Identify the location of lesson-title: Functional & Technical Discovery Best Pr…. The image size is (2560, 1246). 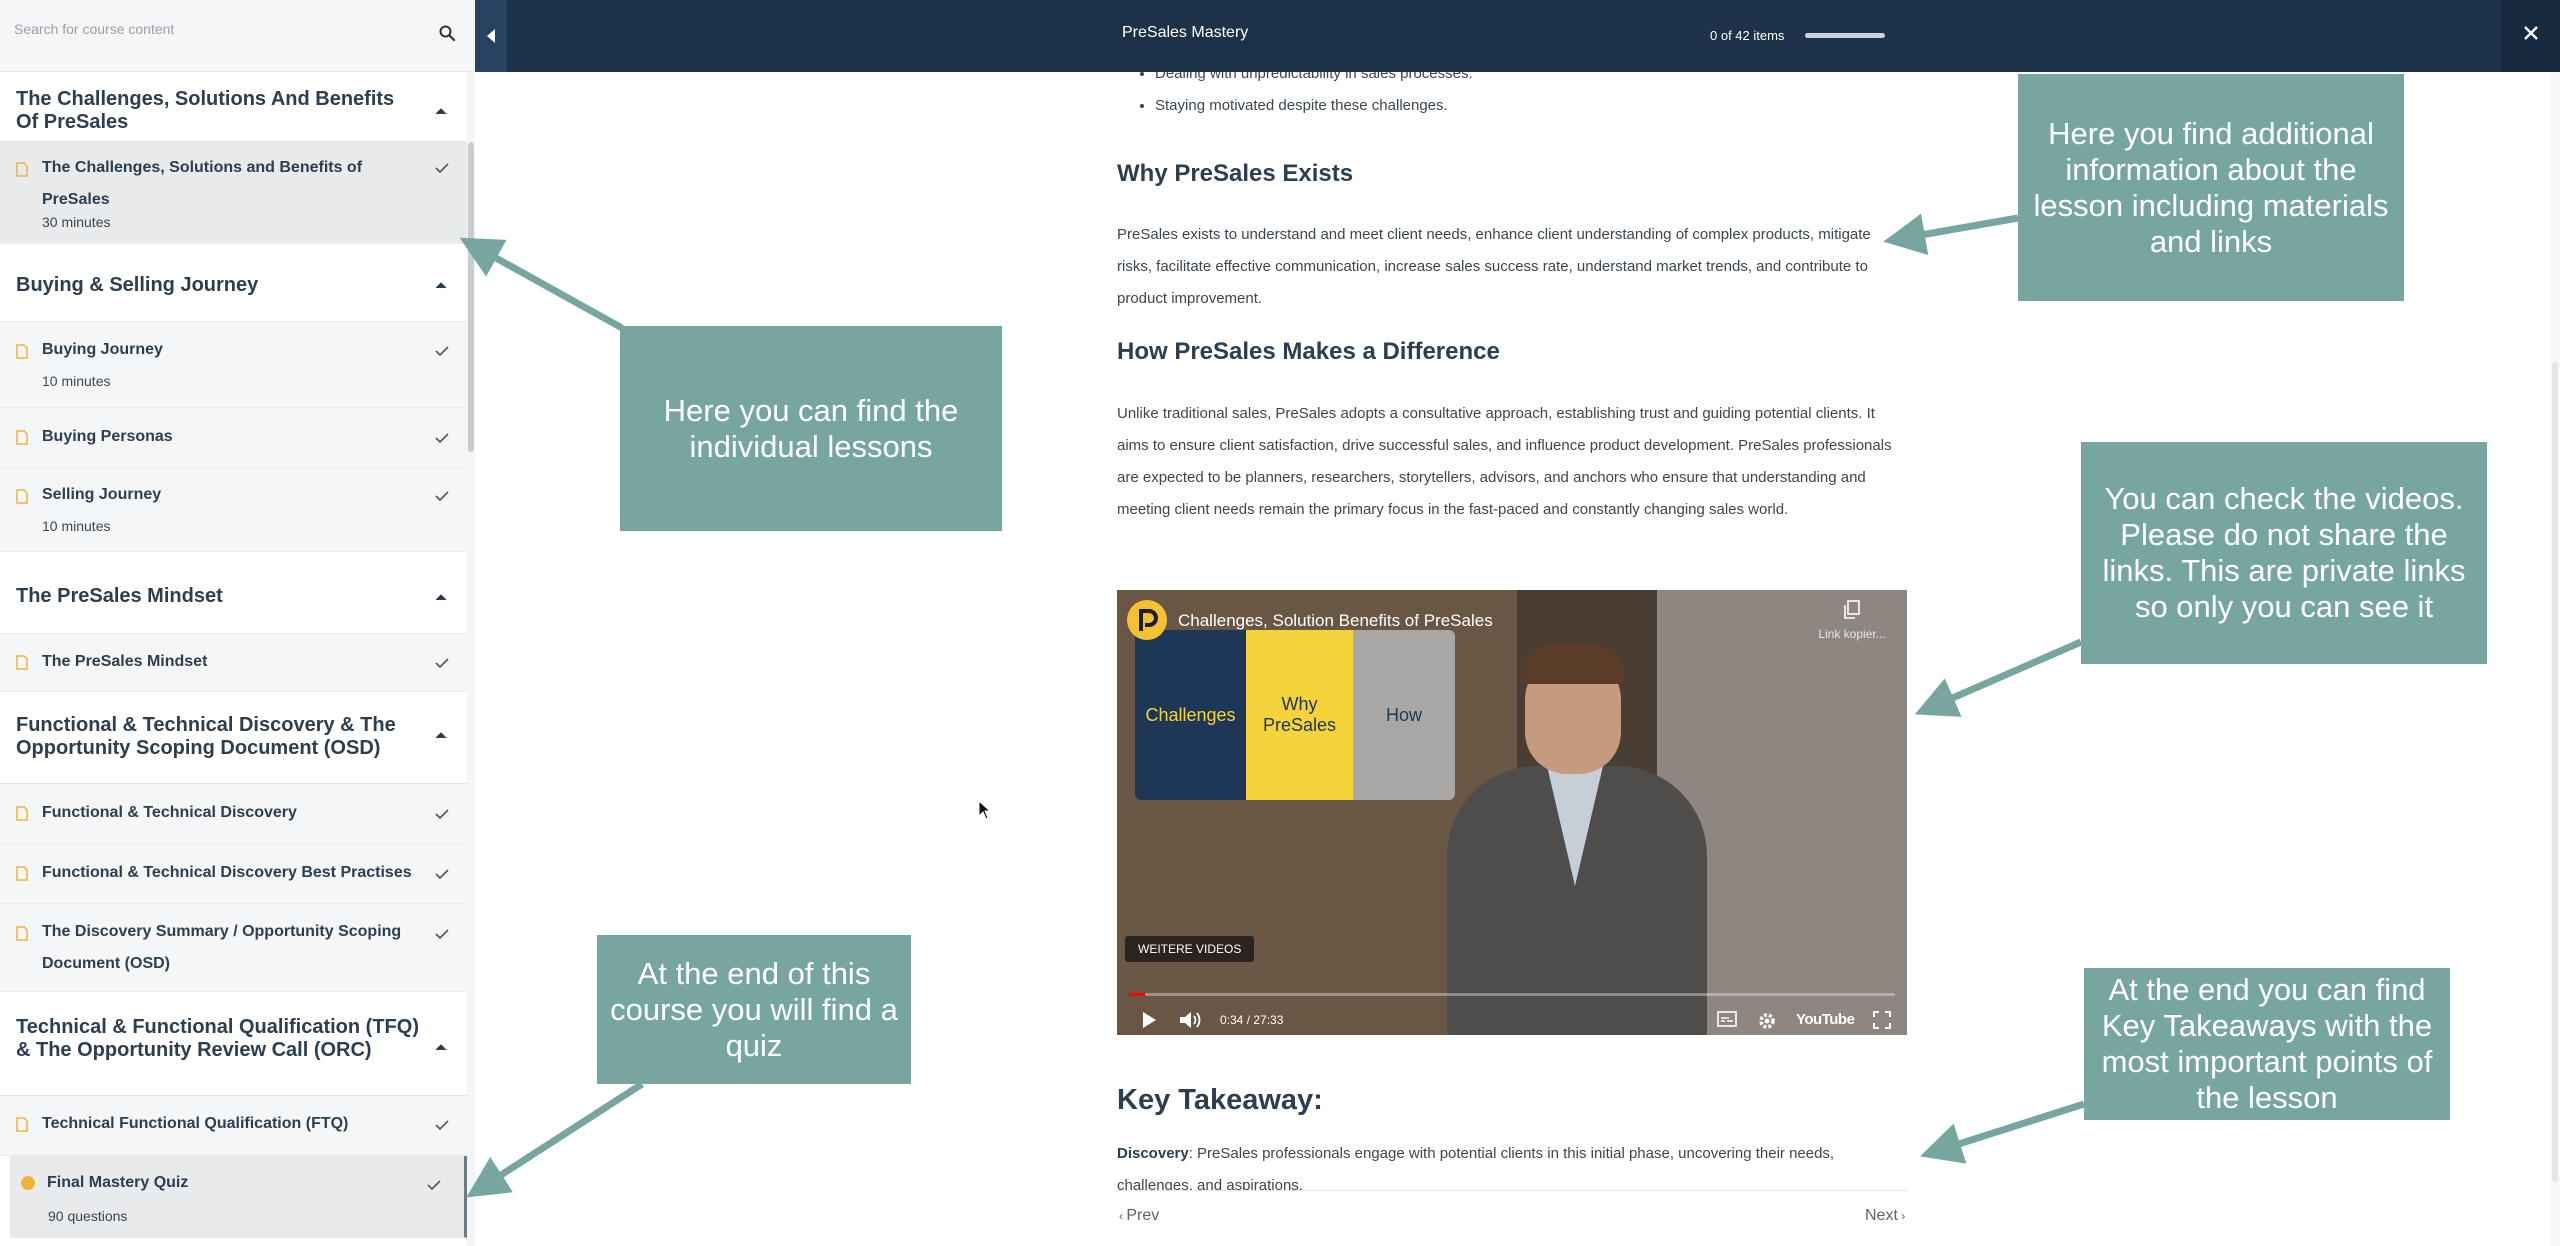
(227, 872).